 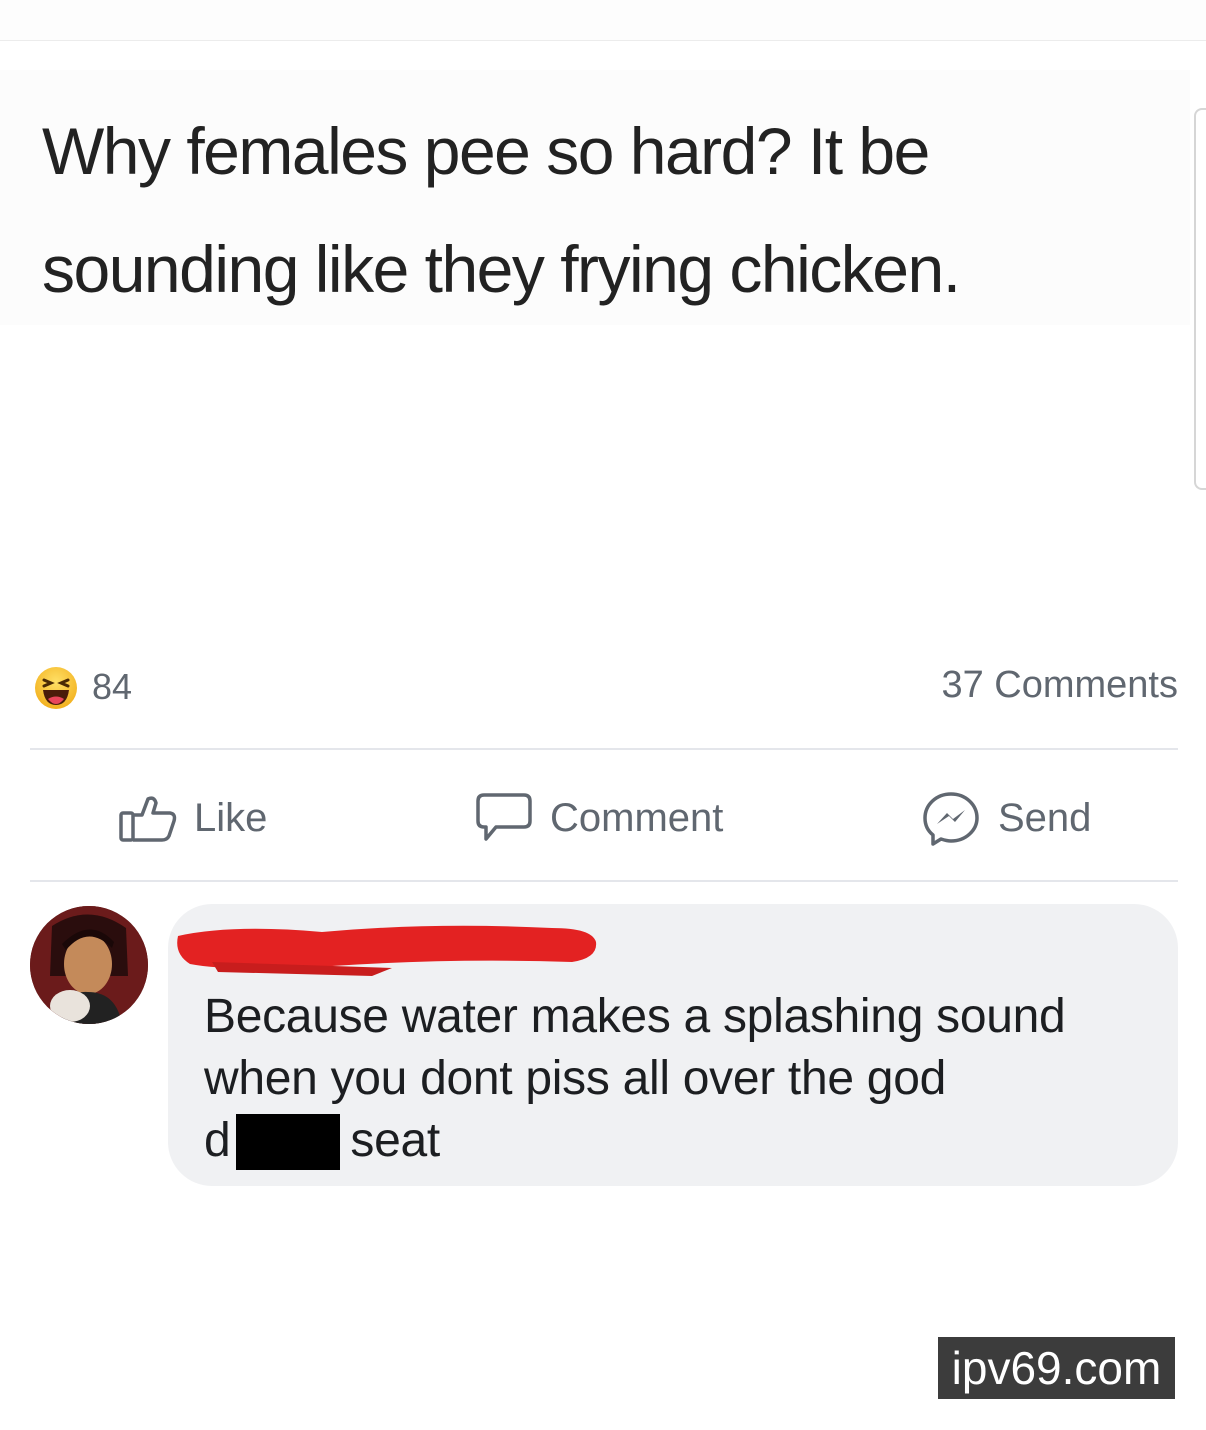 What do you see at coordinates (387, 947) in the screenshot?
I see `redacted-author-name` at bounding box center [387, 947].